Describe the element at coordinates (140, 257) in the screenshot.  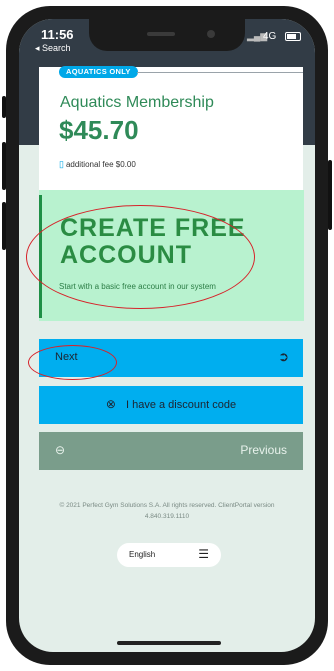
I see `annotation-ellipse-promo` at that location.